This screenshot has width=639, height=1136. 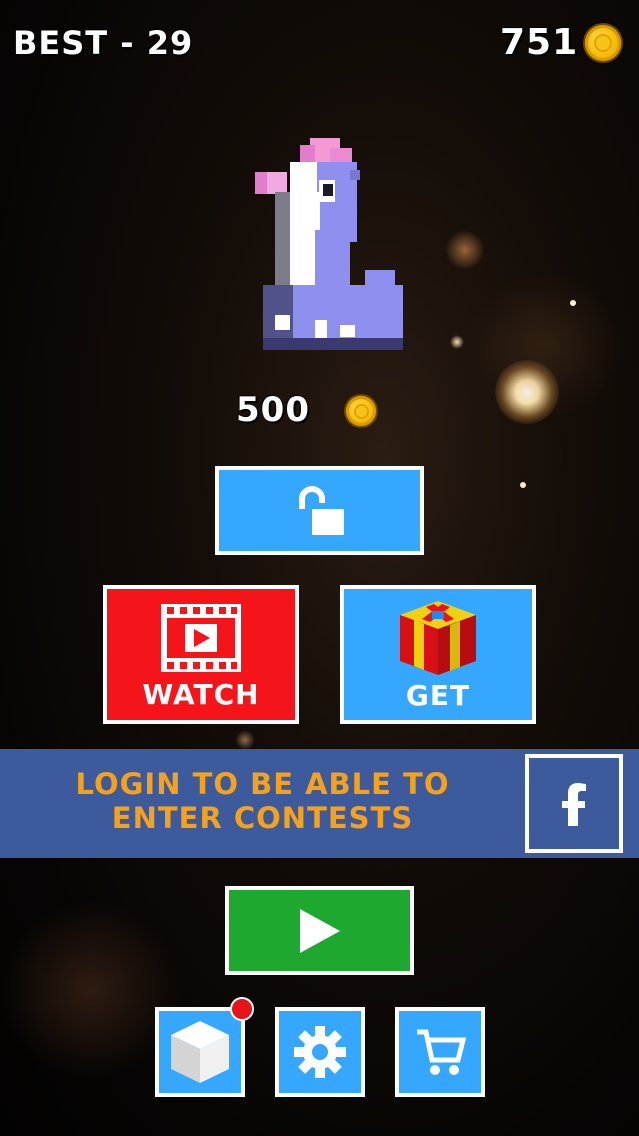 What do you see at coordinates (201, 638) in the screenshot?
I see `film-icon` at bounding box center [201, 638].